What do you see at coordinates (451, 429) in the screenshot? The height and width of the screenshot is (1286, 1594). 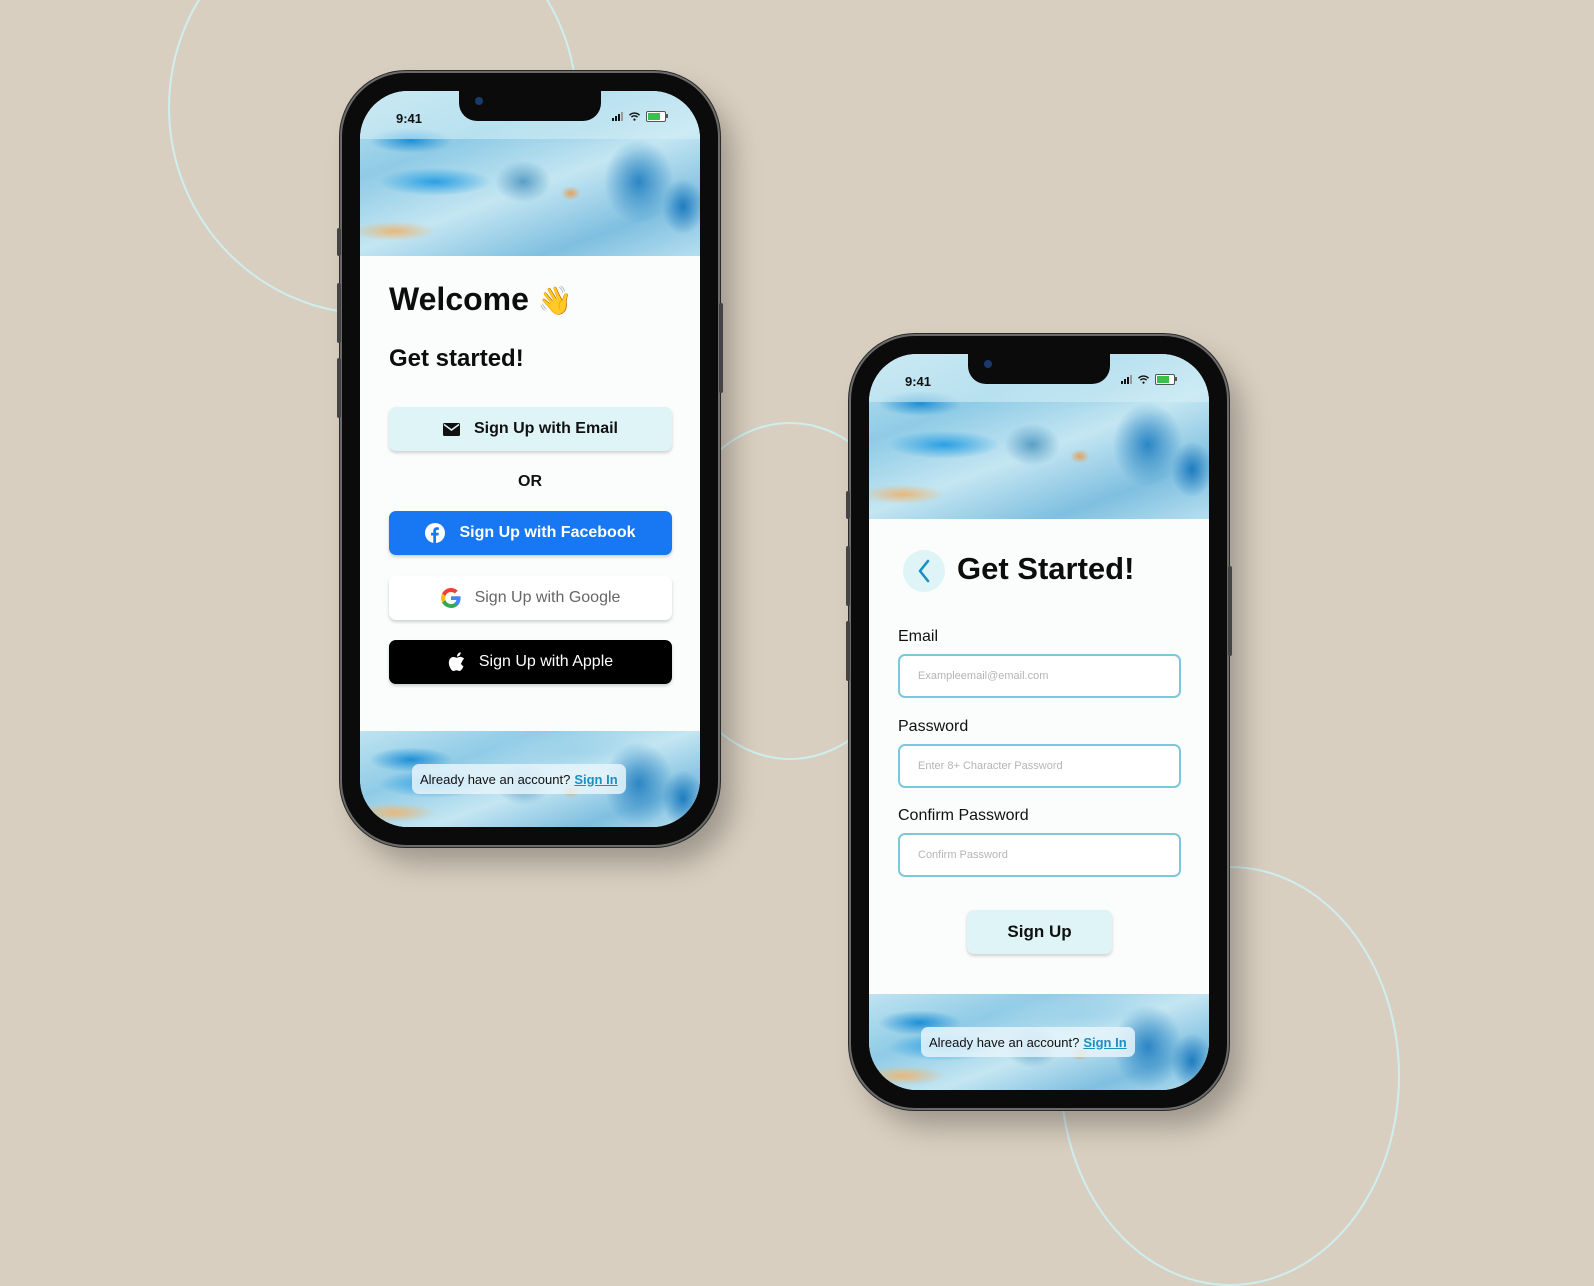 I see `mail-icon` at bounding box center [451, 429].